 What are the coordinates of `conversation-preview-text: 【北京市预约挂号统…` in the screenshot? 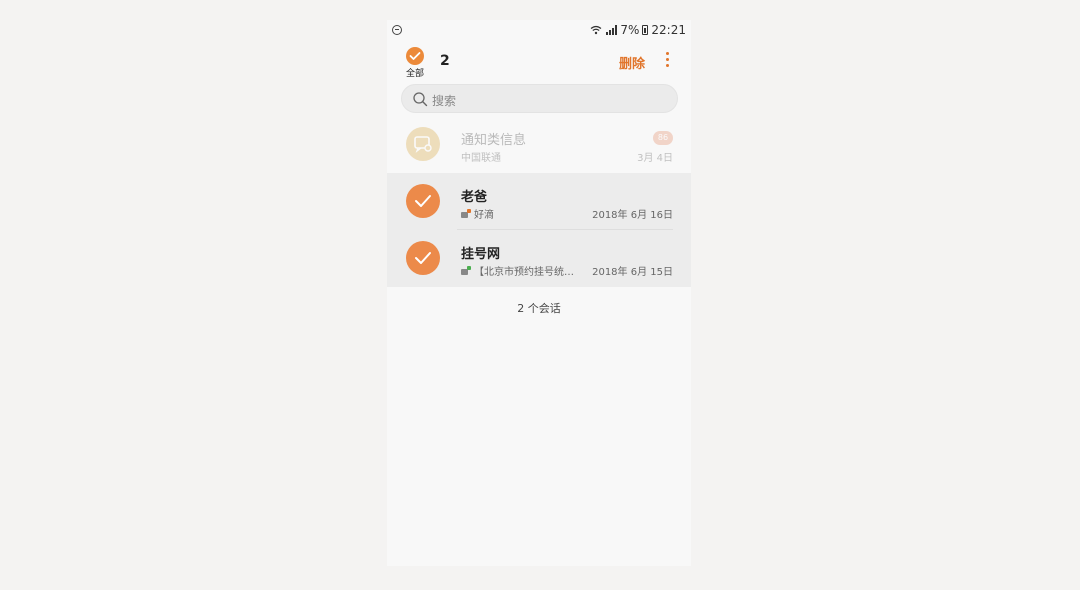 It's located at (524, 272).